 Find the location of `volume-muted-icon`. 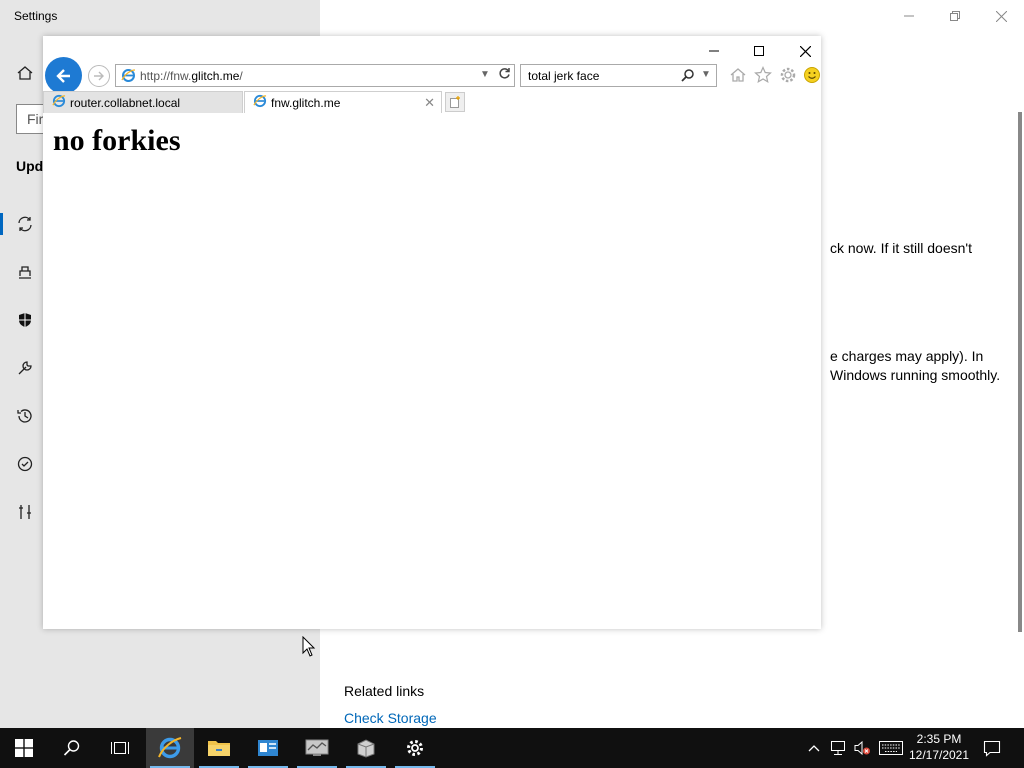

volume-muted-icon is located at coordinates (862, 748).